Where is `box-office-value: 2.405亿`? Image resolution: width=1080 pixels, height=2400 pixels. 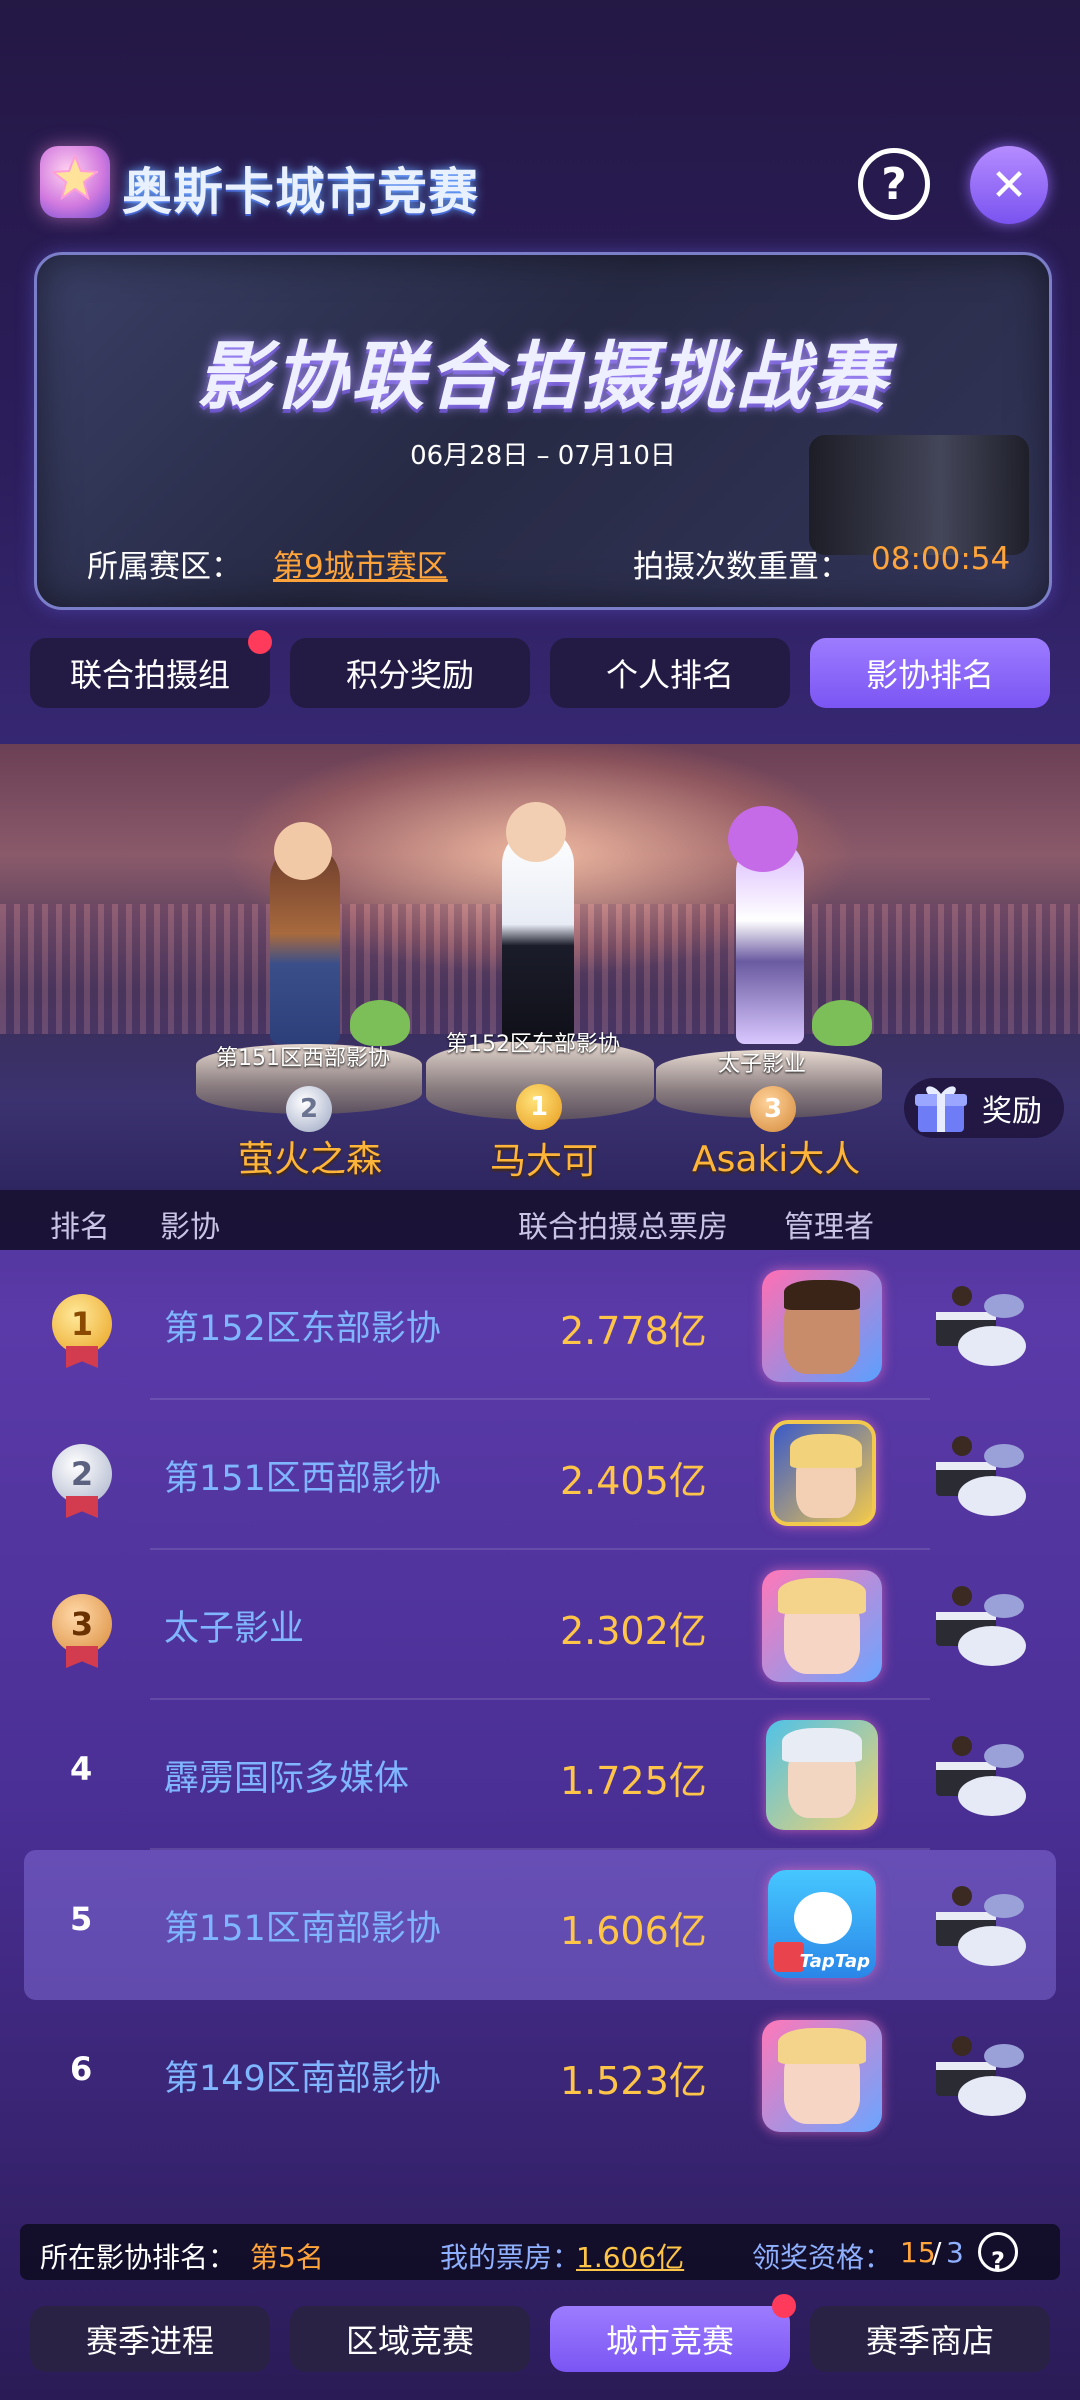
box-office-value: 2.405亿 is located at coordinates (633, 1481).